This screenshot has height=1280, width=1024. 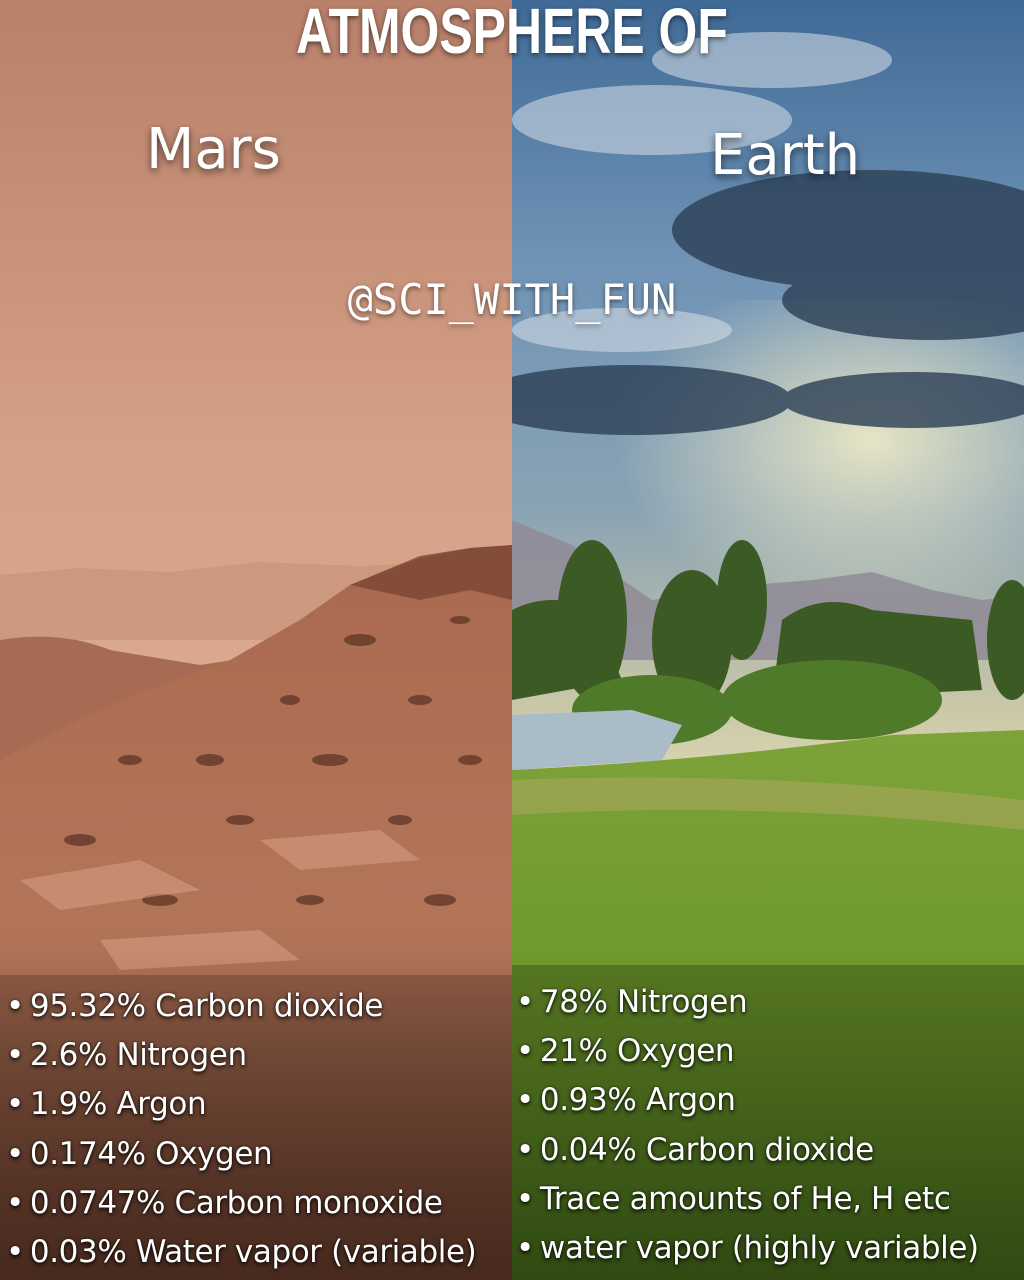 I want to click on list-item: 95.32% Carbon dioxide, so click(x=241, y=1006).